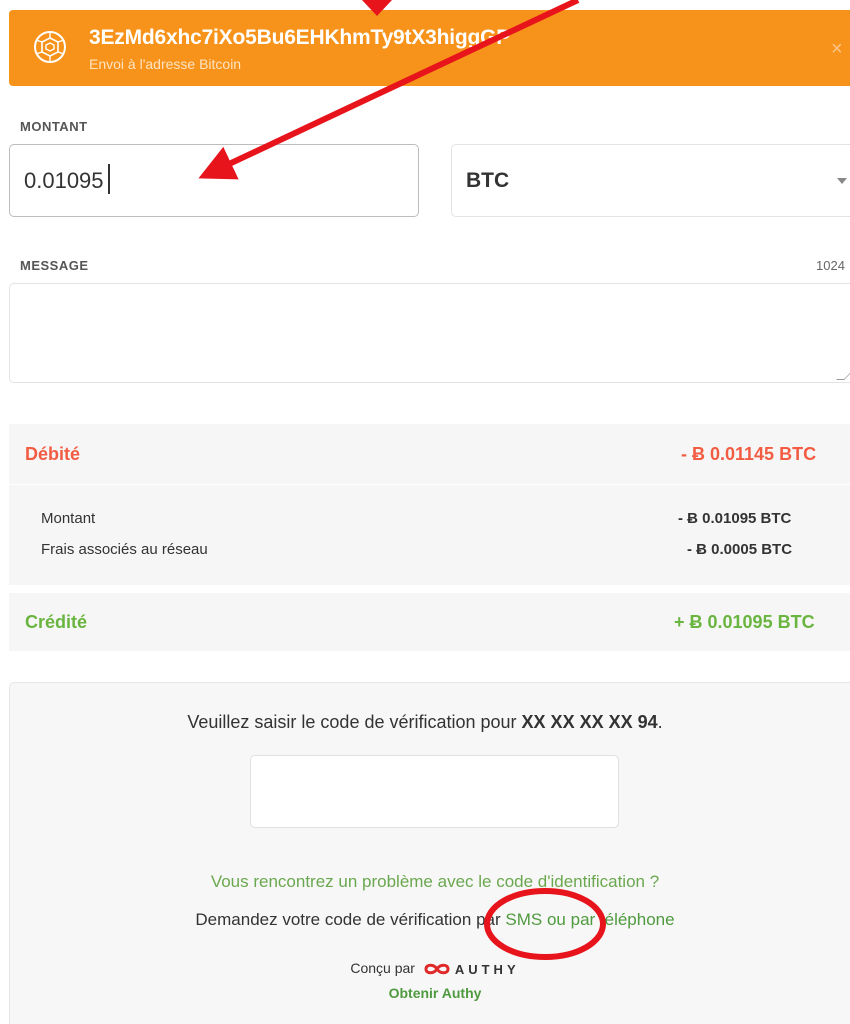 This screenshot has height=1024, width=850. What do you see at coordinates (429, 454) in the screenshot?
I see `debit-row: Débité - Ƀ 0.01145 BTC` at bounding box center [429, 454].